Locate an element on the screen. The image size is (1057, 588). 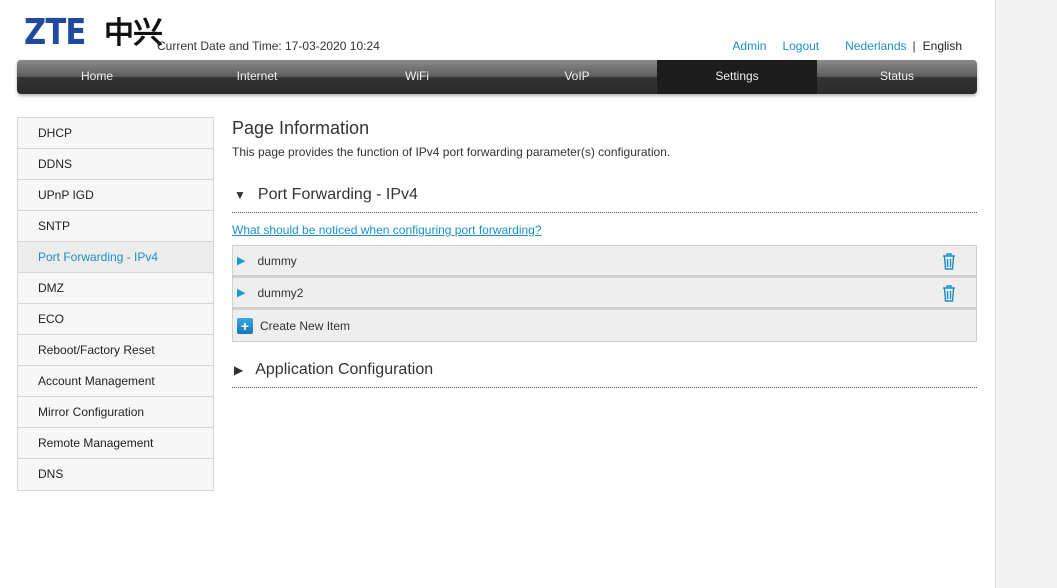
section-port-forwarding: ▼ Port Forwarding - IPv4 is located at coordinates (604, 199).